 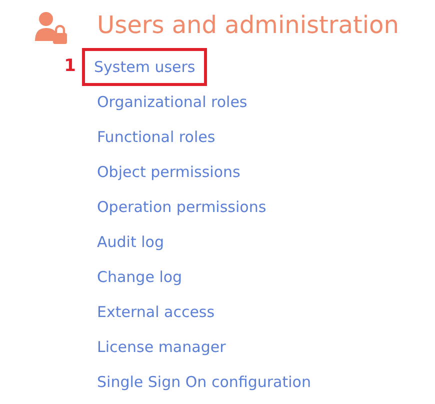 What do you see at coordinates (198, 382) in the screenshot?
I see `admin-link: Single Sign On configuration` at bounding box center [198, 382].